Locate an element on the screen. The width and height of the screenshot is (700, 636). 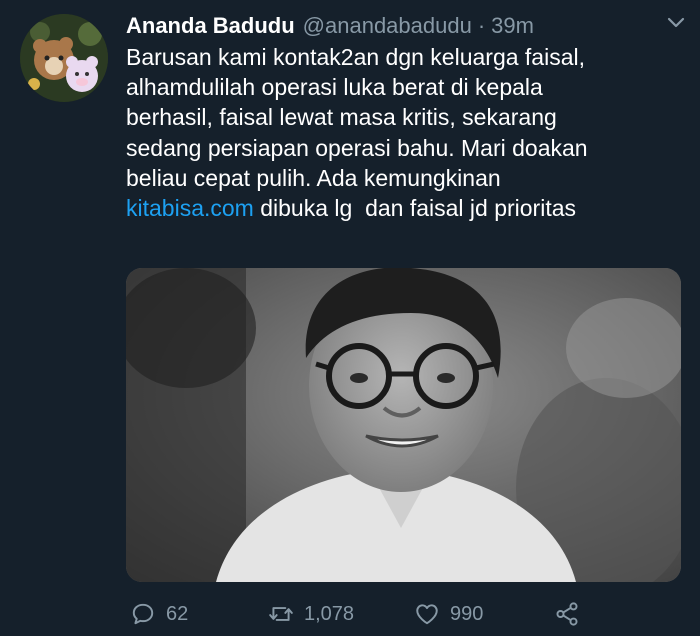
reply-count: 62 is located at coordinates (177, 613).